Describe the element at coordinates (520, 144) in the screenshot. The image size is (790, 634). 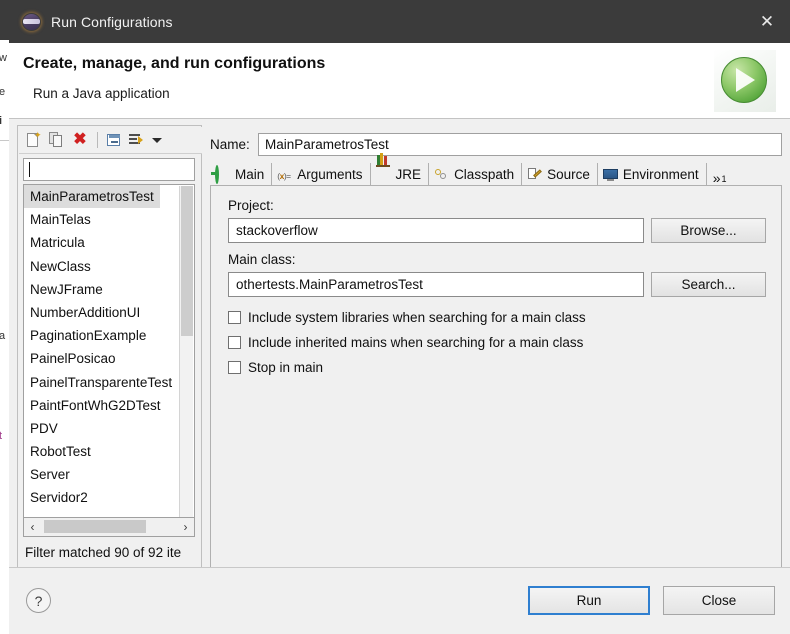
I see `name-input: MainParametrosTest` at that location.